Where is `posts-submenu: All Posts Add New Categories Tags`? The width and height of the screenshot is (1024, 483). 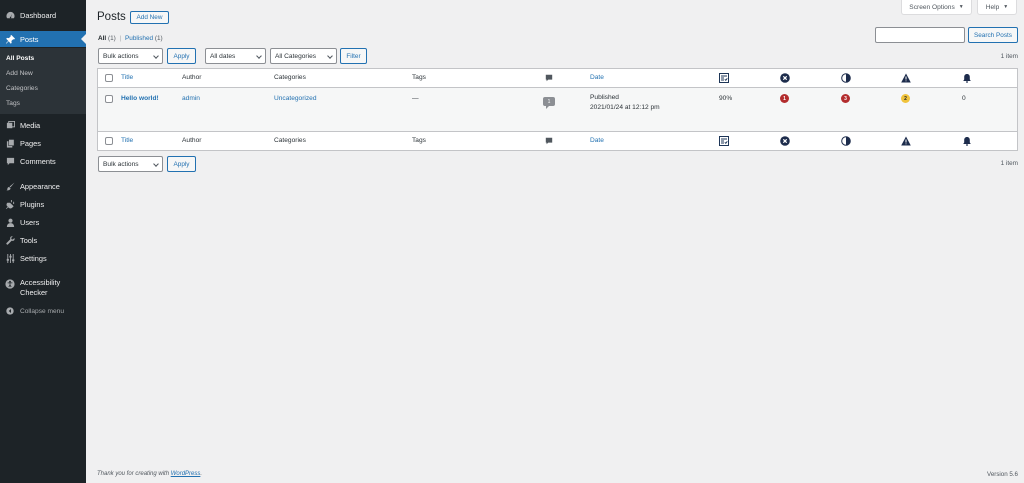
posts-submenu: All Posts Add New Categories Tags is located at coordinates (43, 81).